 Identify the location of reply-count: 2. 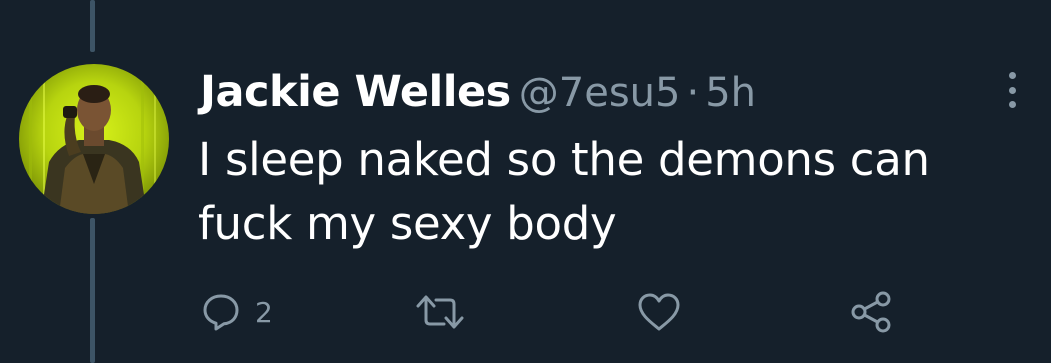
(264, 312).